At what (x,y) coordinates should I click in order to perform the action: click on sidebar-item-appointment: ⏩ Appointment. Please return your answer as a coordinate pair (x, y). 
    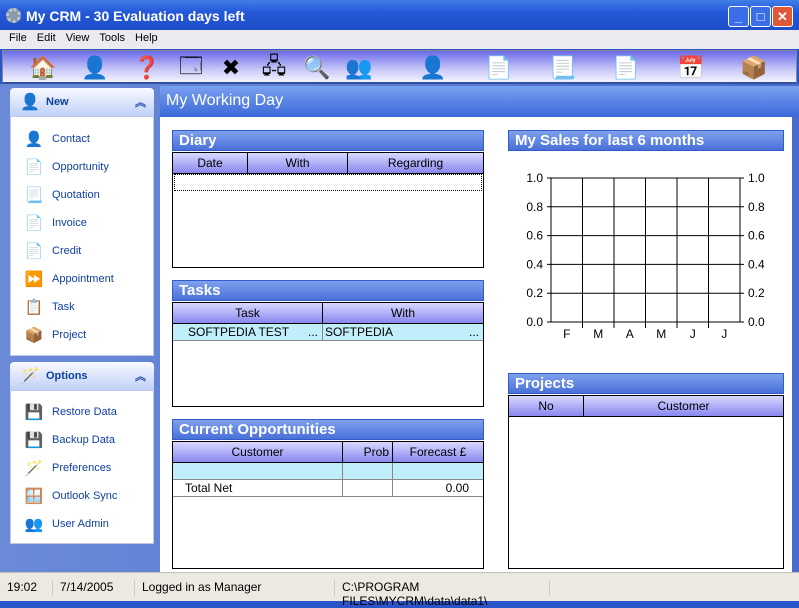
    Looking at the image, I should click on (82, 279).